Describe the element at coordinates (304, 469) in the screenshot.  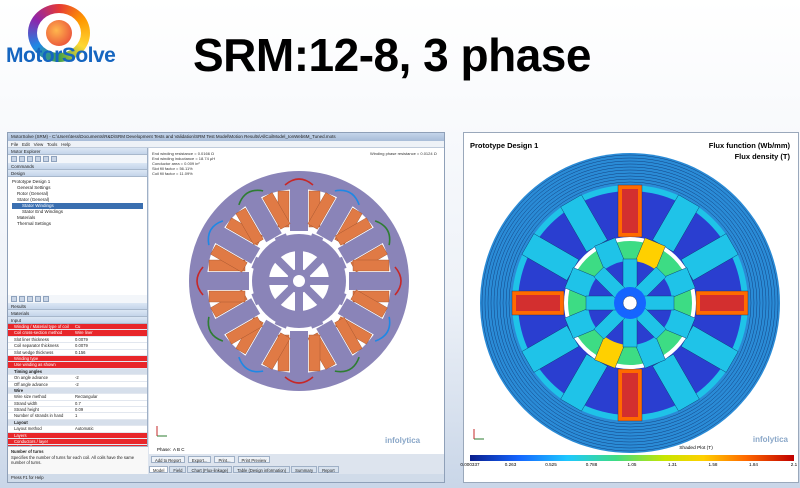
I see `tab-summary: Summary` at that location.